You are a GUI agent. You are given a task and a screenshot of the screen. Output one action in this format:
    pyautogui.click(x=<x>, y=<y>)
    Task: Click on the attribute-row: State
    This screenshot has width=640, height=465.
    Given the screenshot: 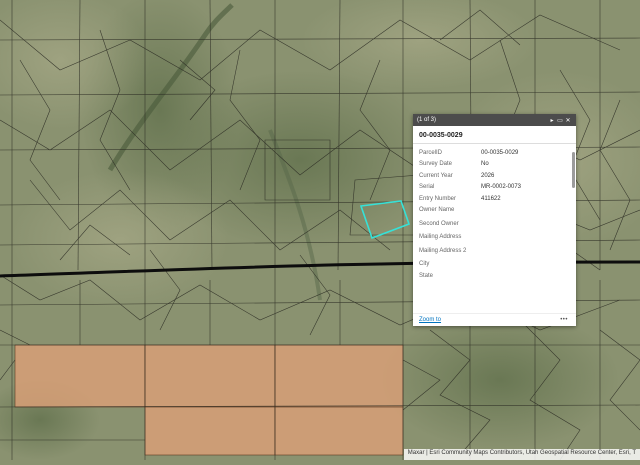 What is the action you would take?
    pyautogui.click(x=494, y=277)
    